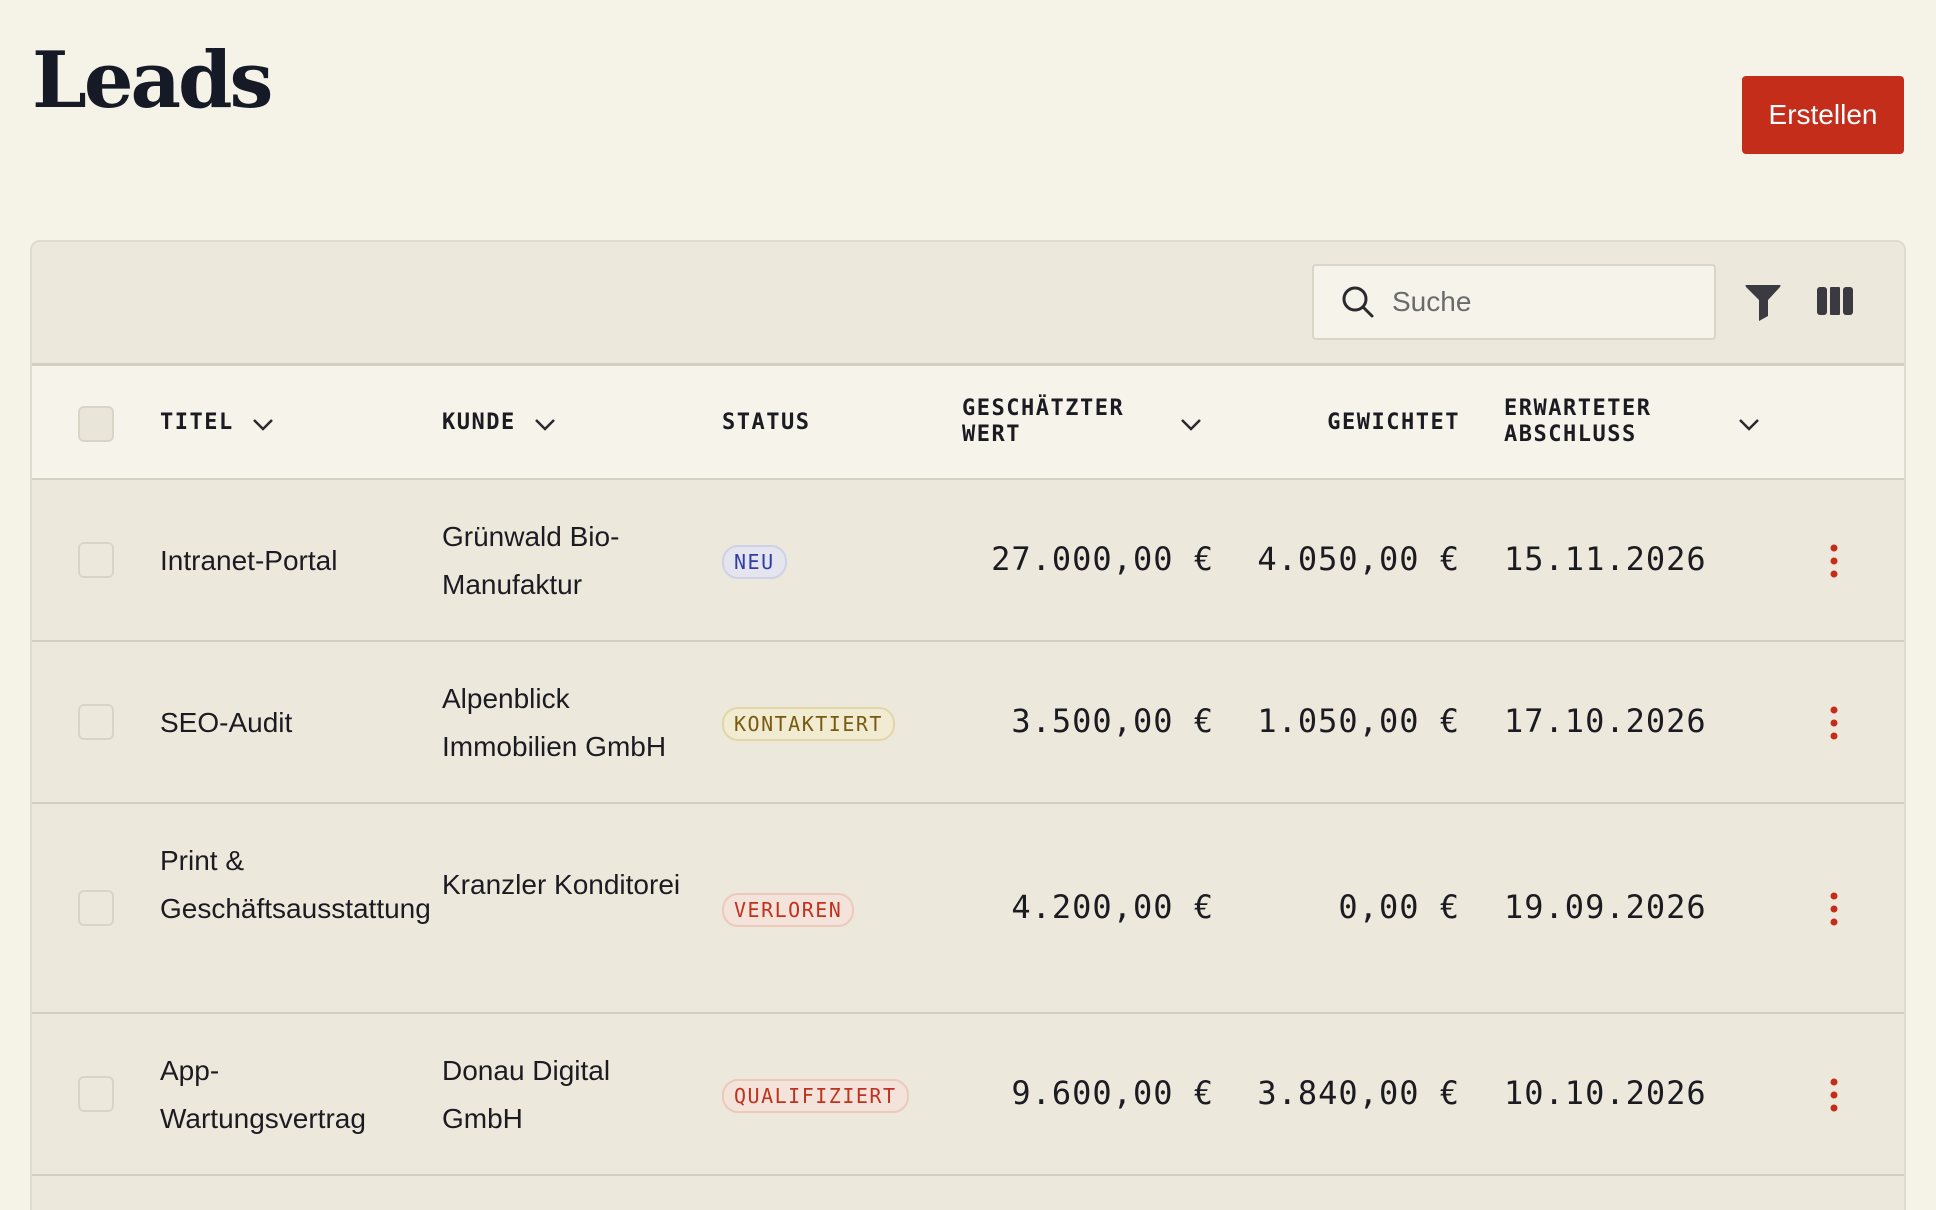 The image size is (1936, 1210). What do you see at coordinates (152, 80) in the screenshot?
I see `page-title: Leads` at bounding box center [152, 80].